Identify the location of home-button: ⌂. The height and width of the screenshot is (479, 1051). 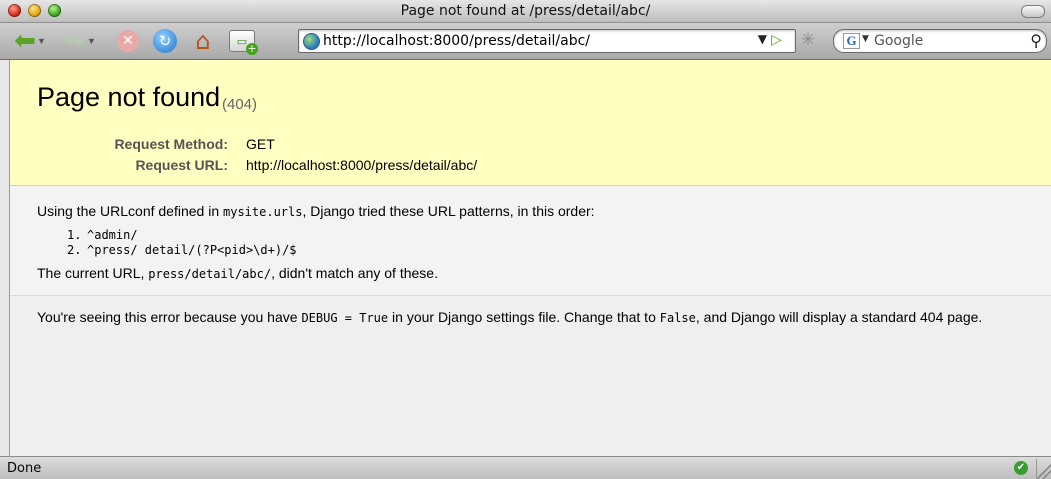
(203, 41).